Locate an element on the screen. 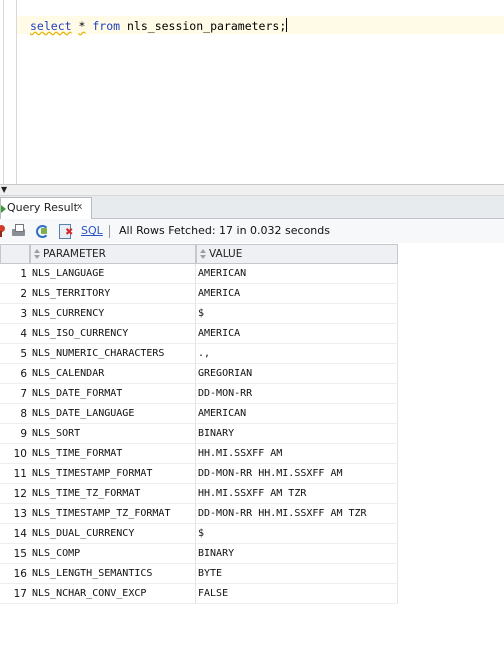 The height and width of the screenshot is (645, 504). collapse-arrow-icon: ▼ is located at coordinates (4, 190).